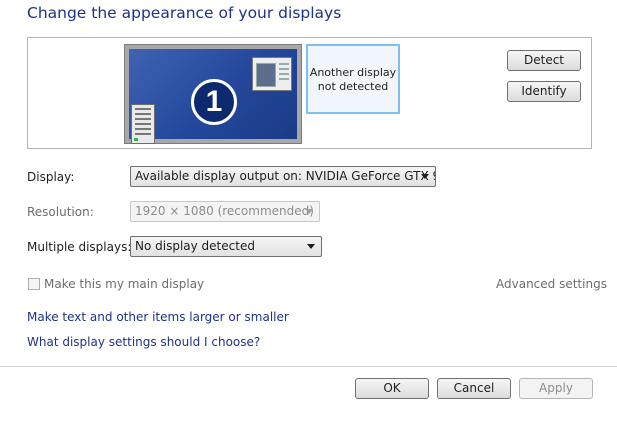  I want to click on cancel-button: Cancel, so click(474, 388).